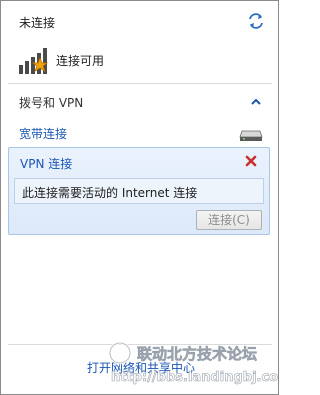 The image size is (320, 395). Describe the element at coordinates (43, 133) in the screenshot. I see `broadband-connection-item: 宽带连接` at that location.